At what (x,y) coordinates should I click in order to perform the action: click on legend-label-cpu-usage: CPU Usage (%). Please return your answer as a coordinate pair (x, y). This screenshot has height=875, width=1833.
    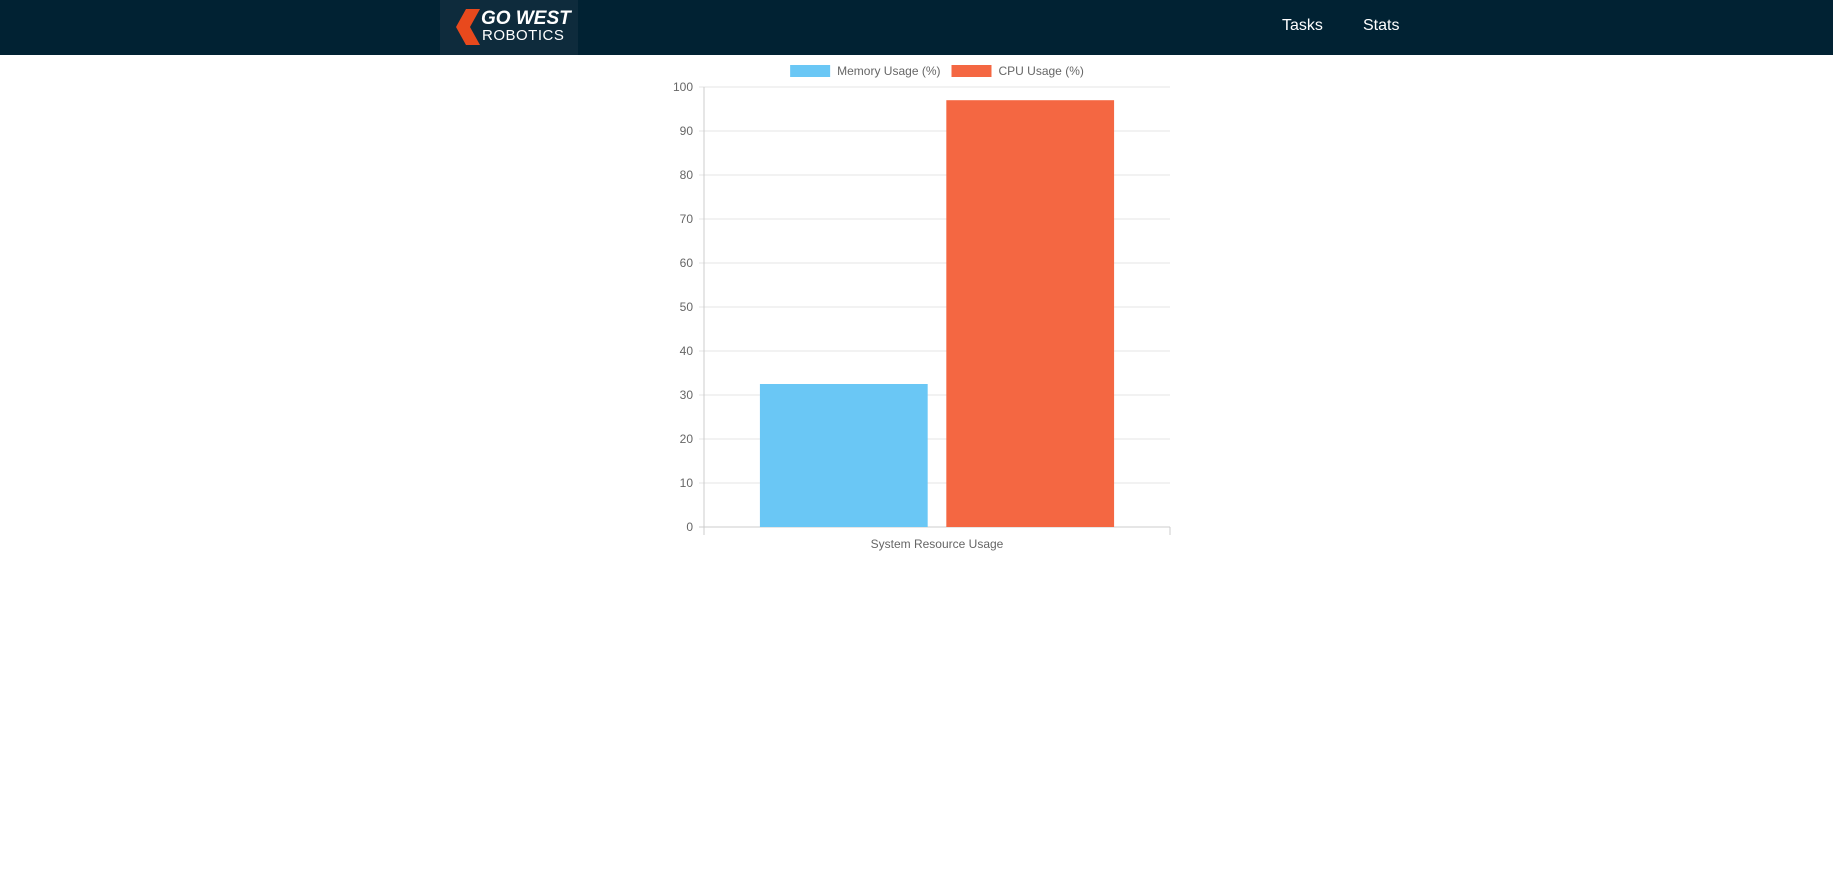
    Looking at the image, I should click on (1041, 71).